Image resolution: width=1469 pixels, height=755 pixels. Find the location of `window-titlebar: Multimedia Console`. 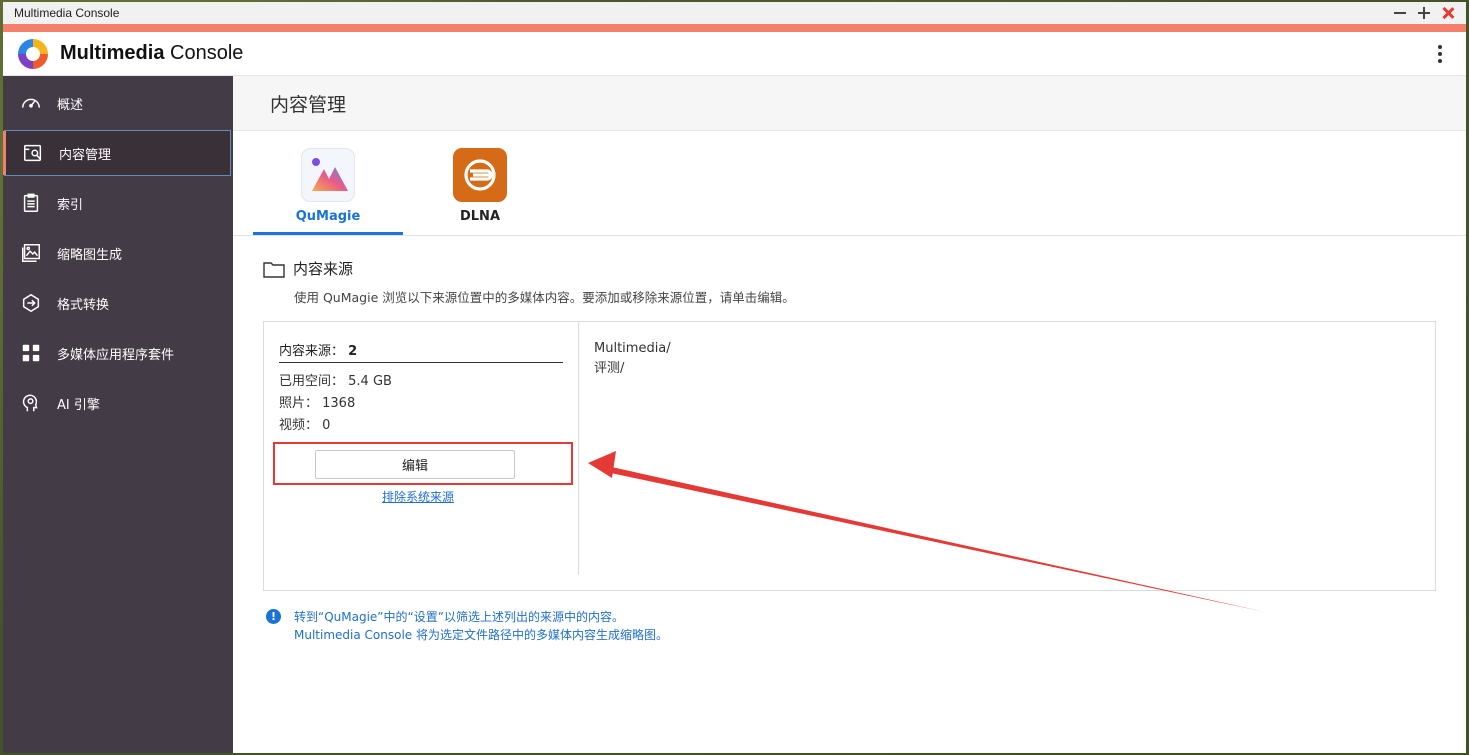

window-titlebar: Multimedia Console is located at coordinates (734, 13).